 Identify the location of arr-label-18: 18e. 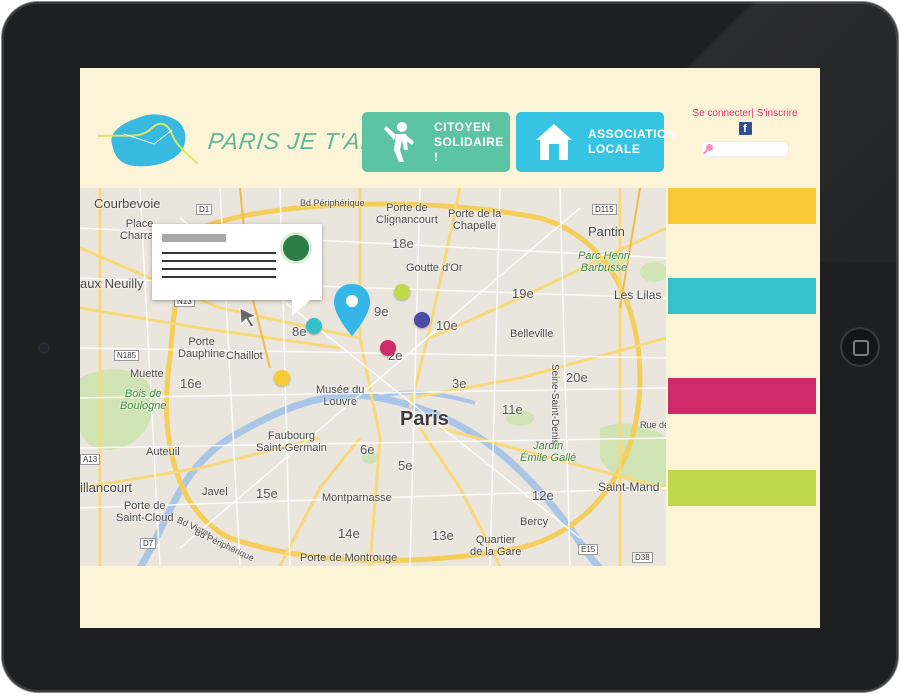
(403, 243).